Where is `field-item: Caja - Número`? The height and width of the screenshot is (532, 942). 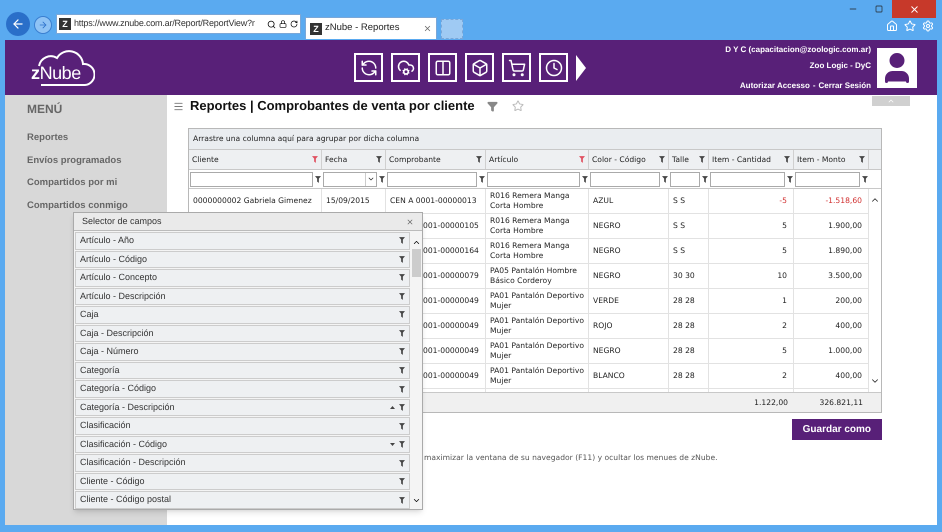
field-item: Caja - Número is located at coordinates (242, 352).